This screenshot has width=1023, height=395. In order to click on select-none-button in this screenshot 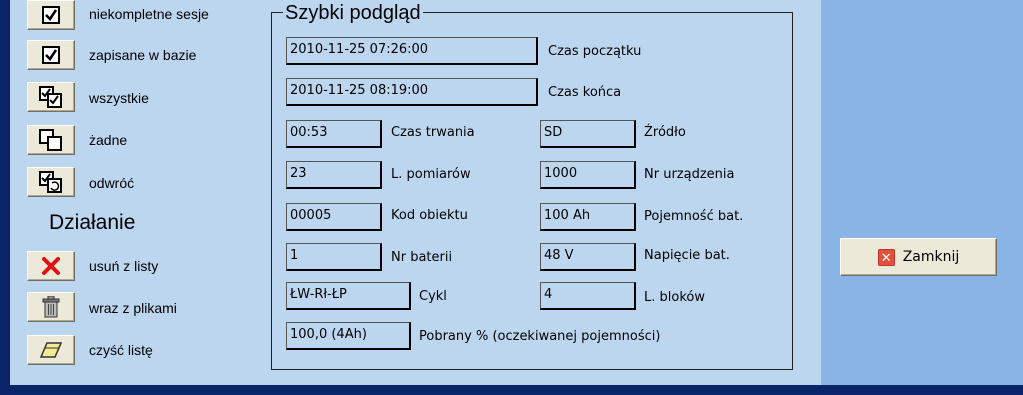, I will do `click(51, 140)`.